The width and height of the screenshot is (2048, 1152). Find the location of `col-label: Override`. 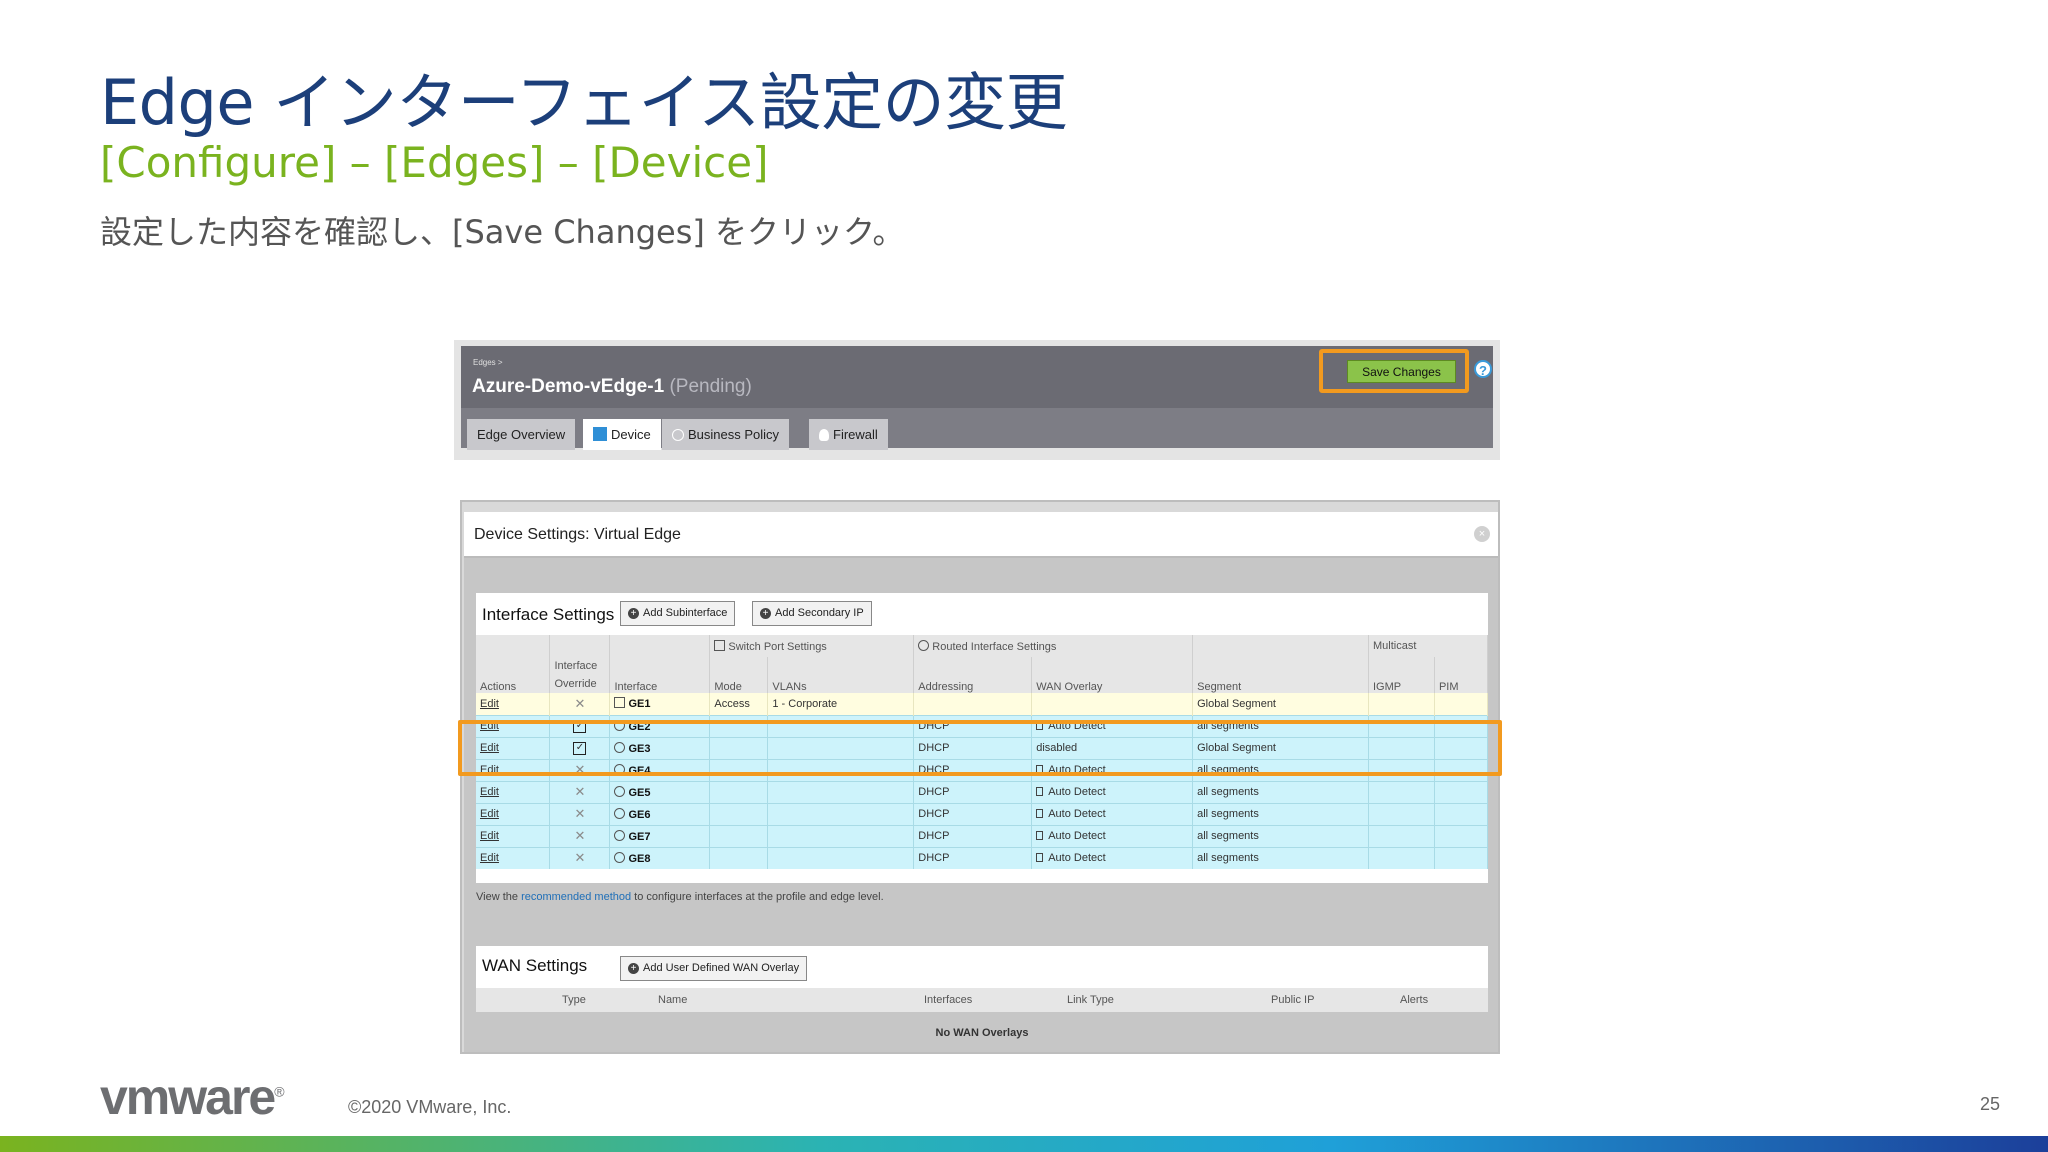

col-label: Override is located at coordinates (575, 684).